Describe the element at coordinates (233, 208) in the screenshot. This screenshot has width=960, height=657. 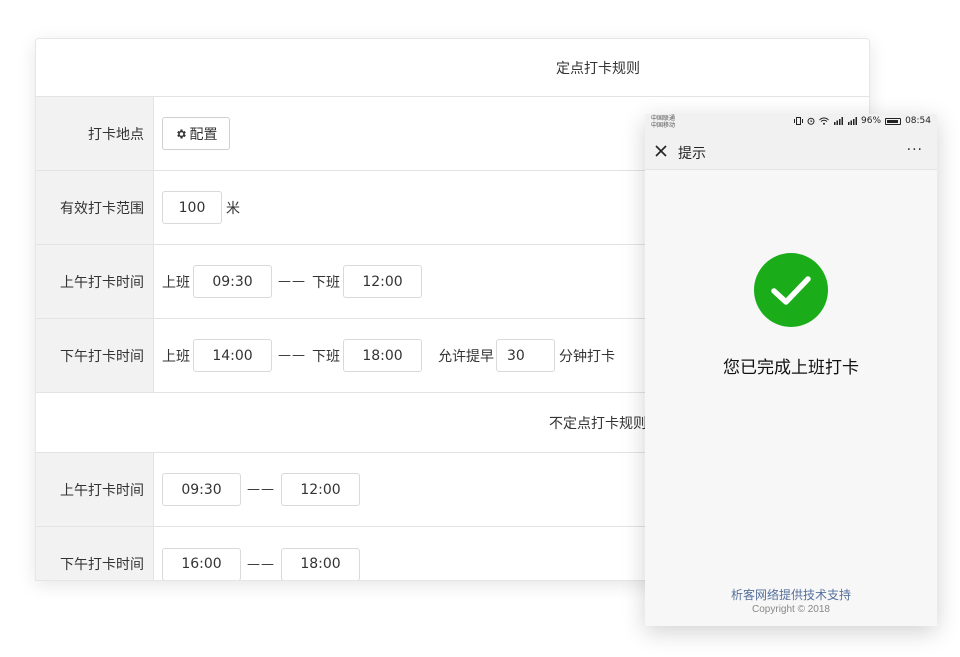
I see `range-unit: 米` at that location.